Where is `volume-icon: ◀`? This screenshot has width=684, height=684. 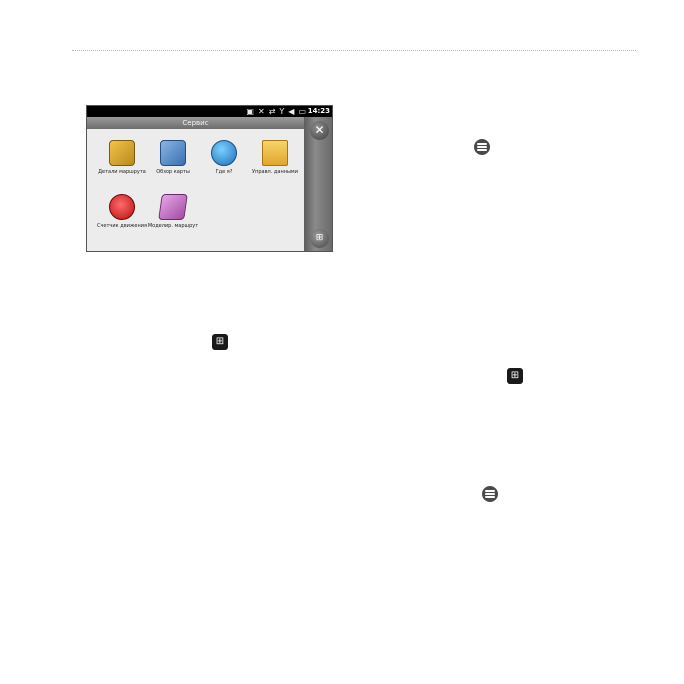 volume-icon: ◀ is located at coordinates (291, 111).